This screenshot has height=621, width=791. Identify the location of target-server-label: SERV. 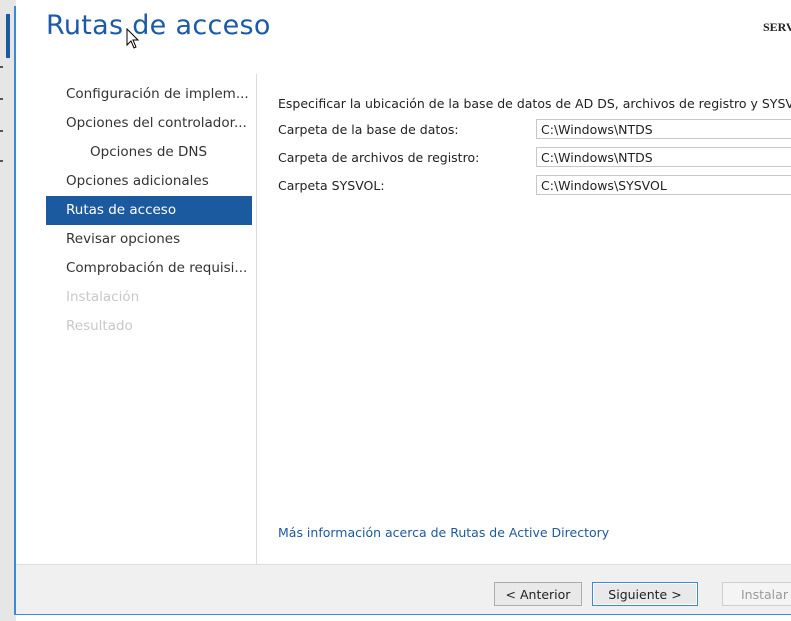
(777, 27).